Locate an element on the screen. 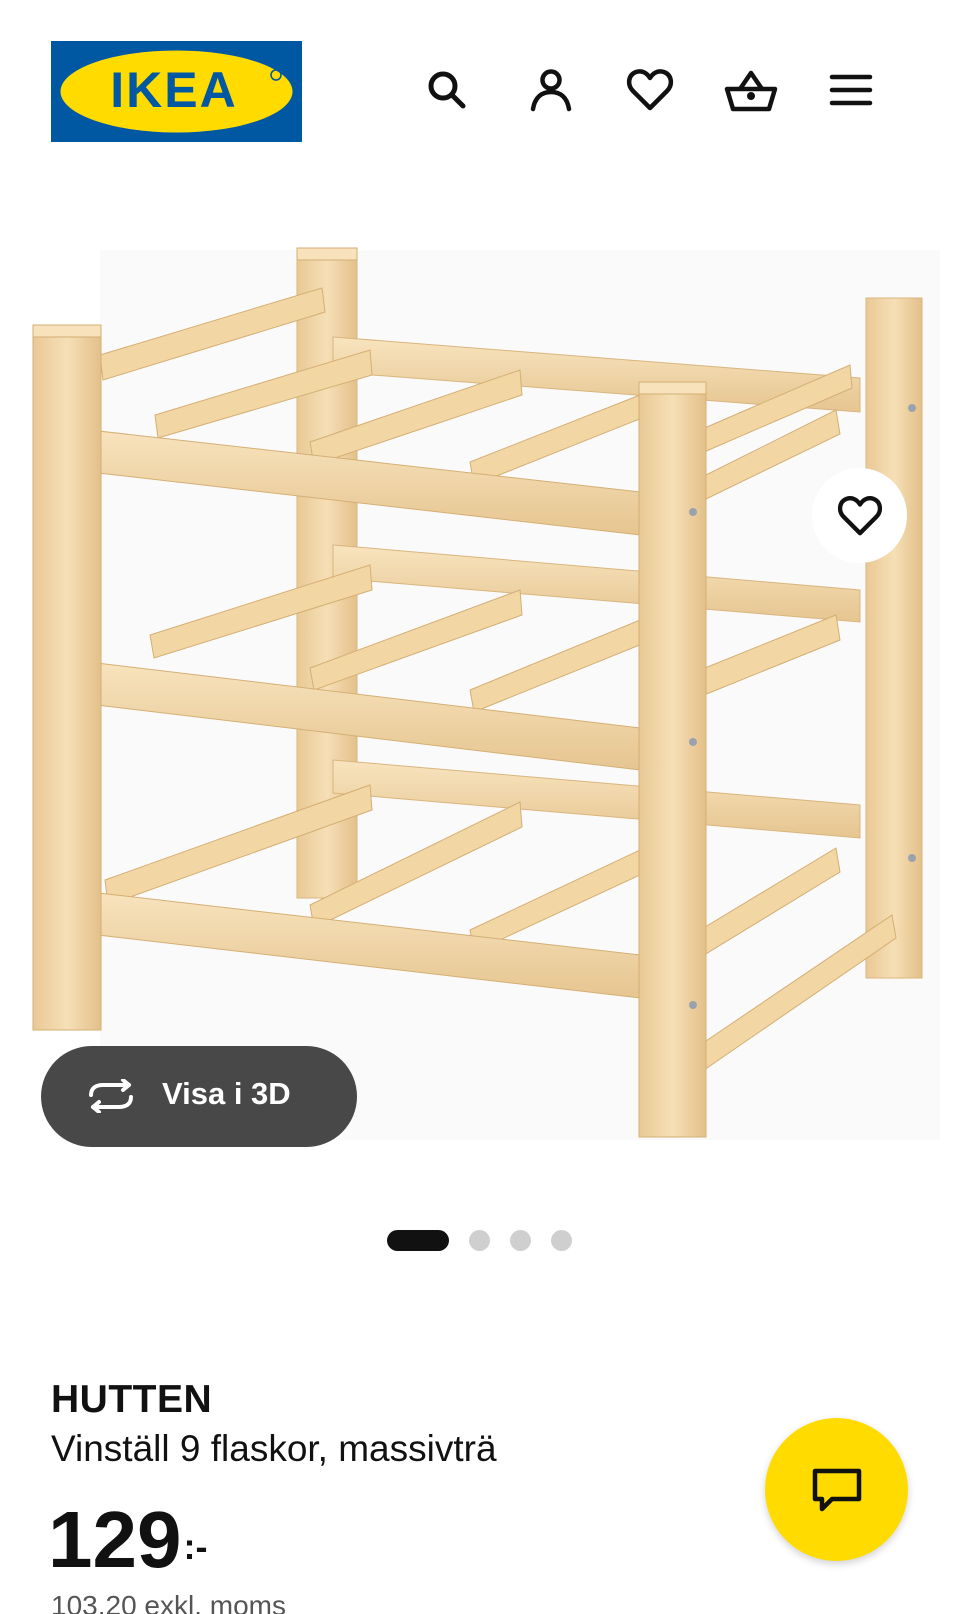  rotate-3d-icon is located at coordinates (111, 1096).